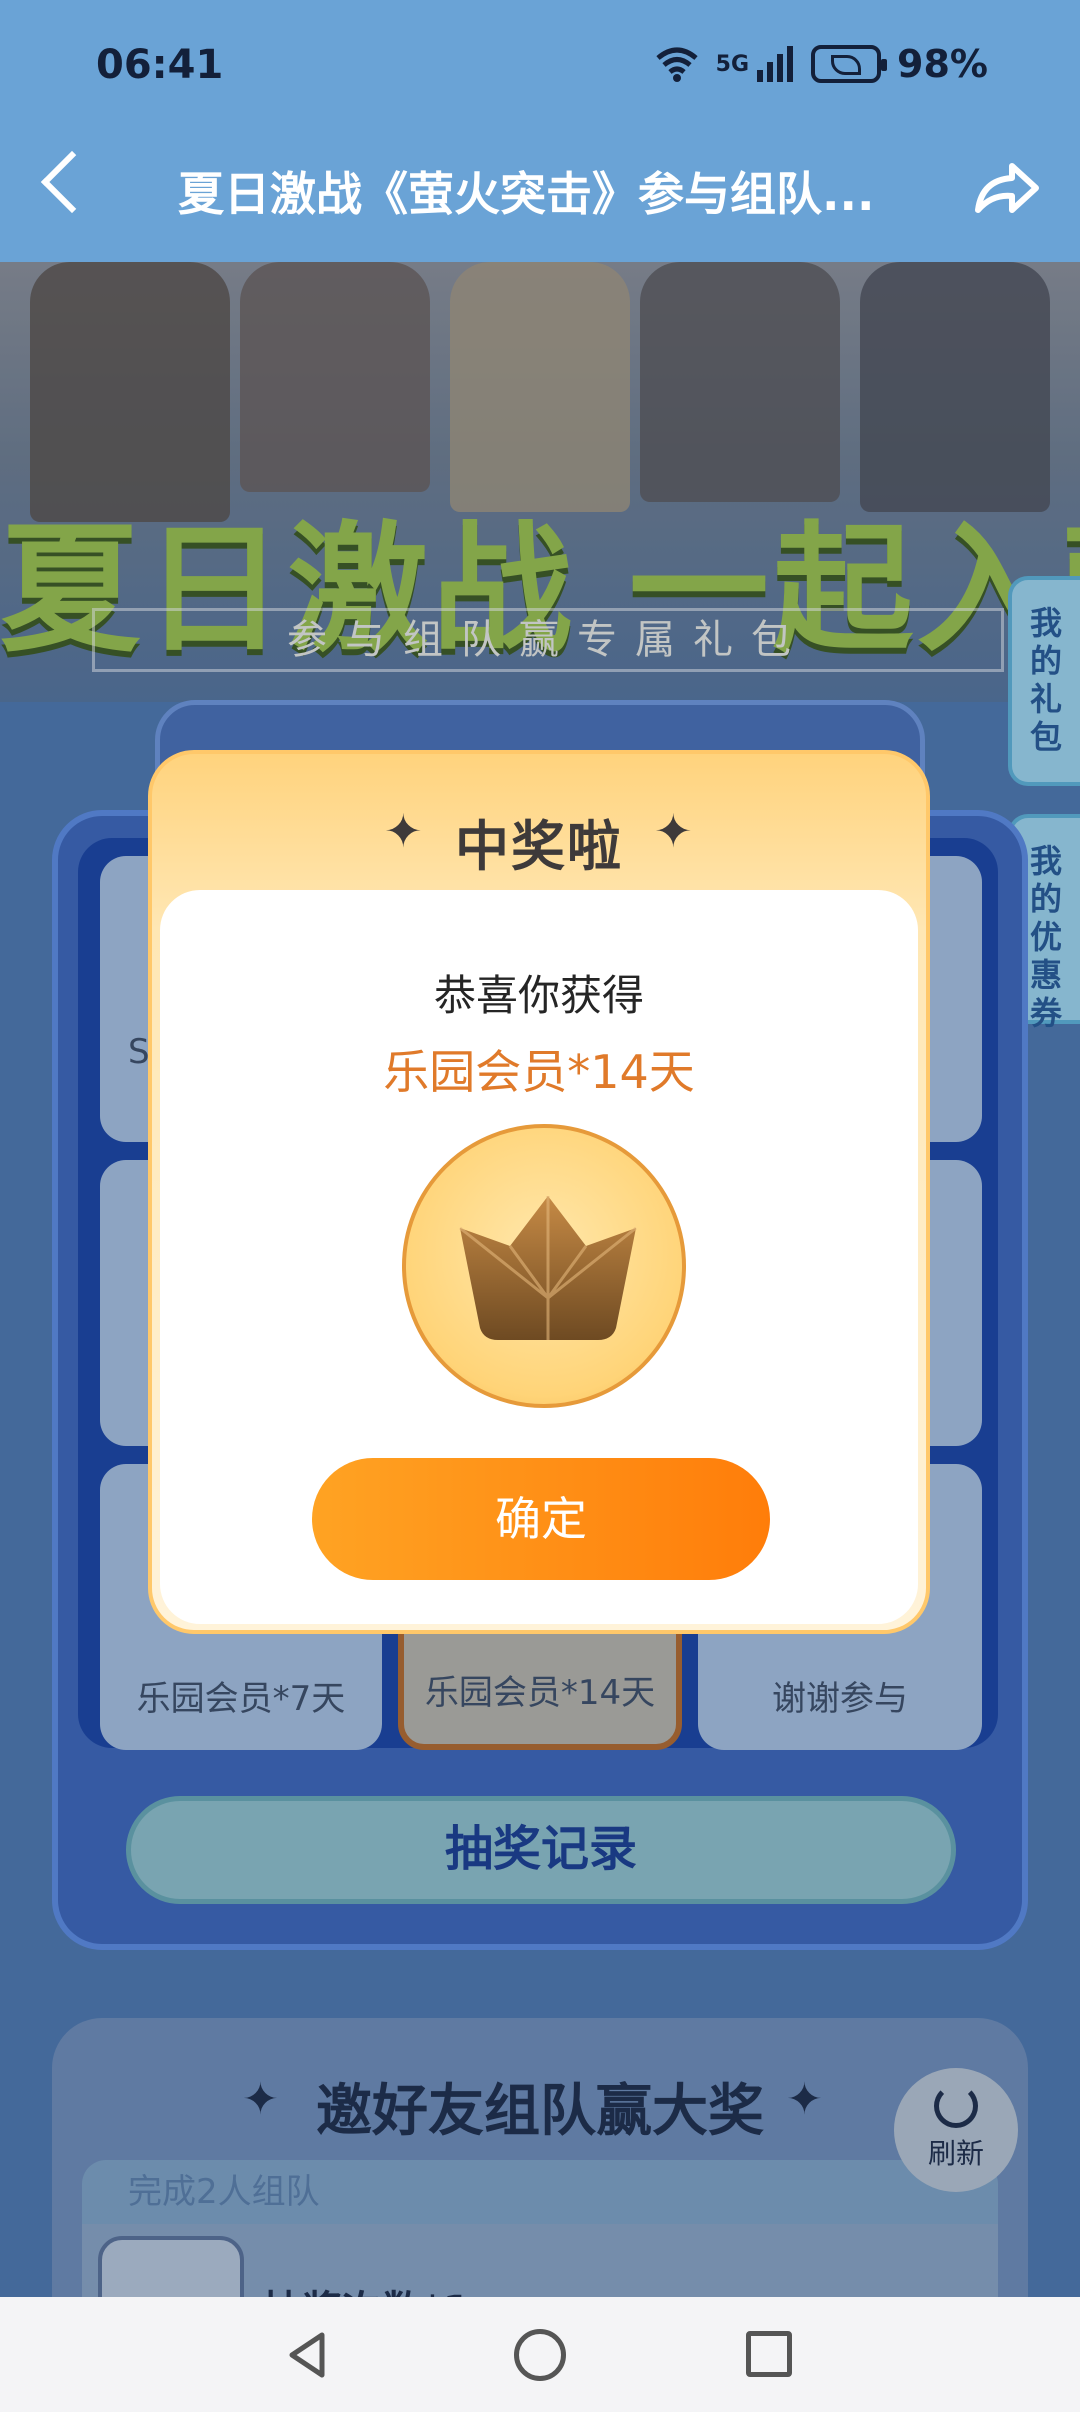 The width and height of the screenshot is (1080, 2412). I want to click on system-nav-bar, so click(540, 2354).